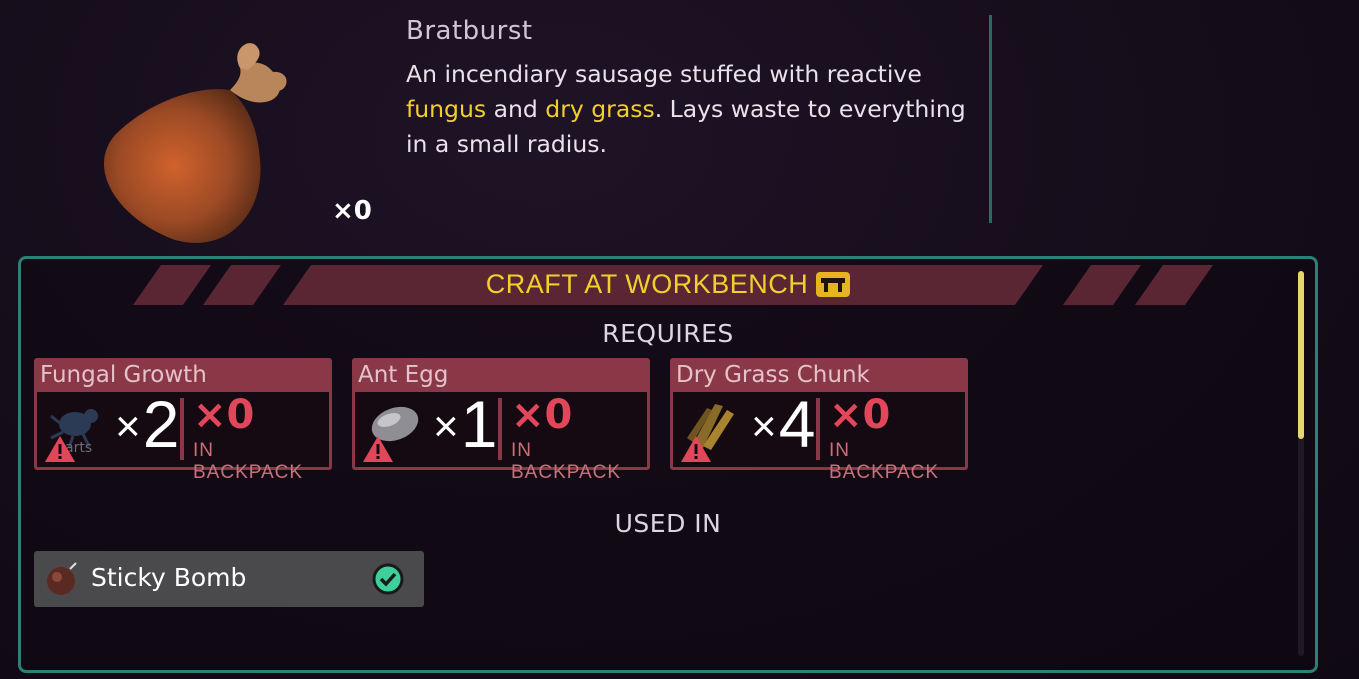 The height and width of the screenshot is (679, 1359). Describe the element at coordinates (195, 143) in the screenshot. I see `sausage-sack-icon` at that location.